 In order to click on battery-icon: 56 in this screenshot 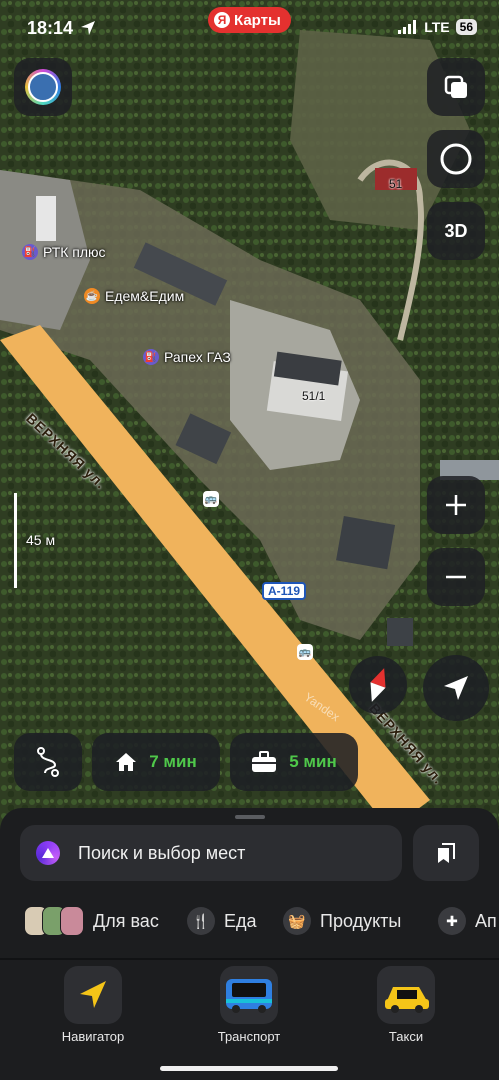, I will do `click(466, 27)`.